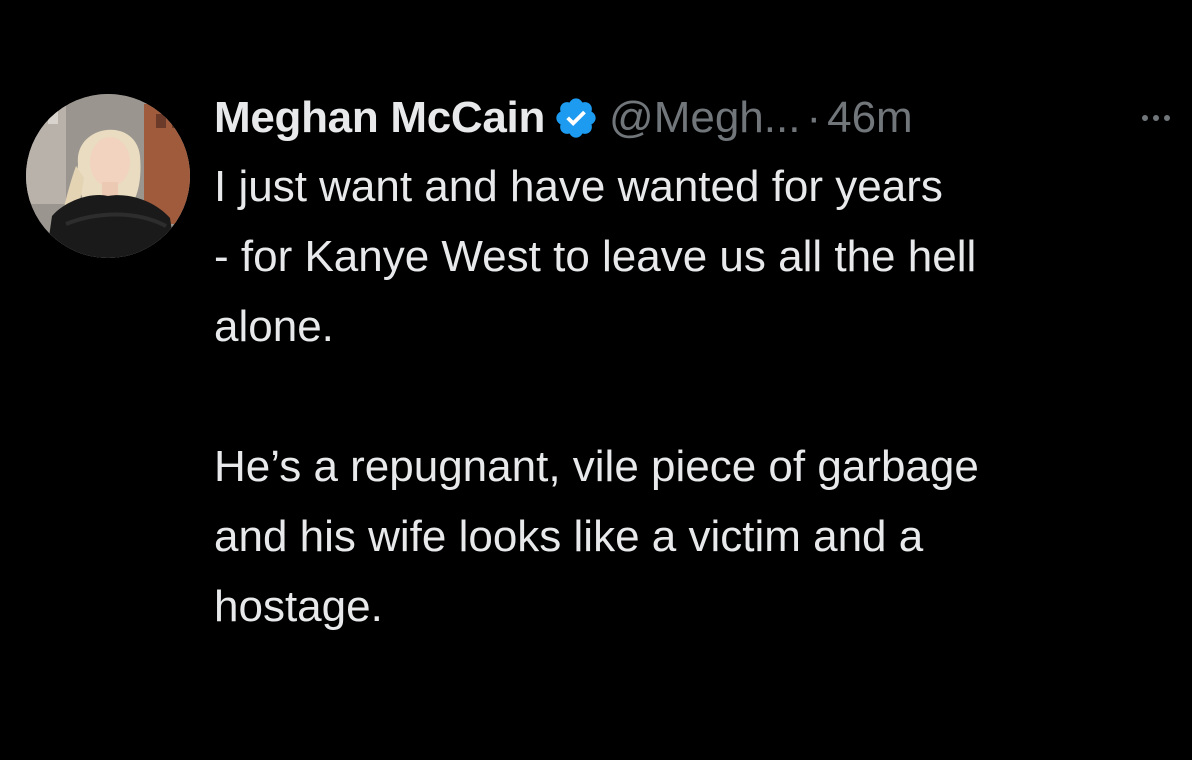  Describe the element at coordinates (298, 606) in the screenshot. I see `text-line: hostage.` at that location.